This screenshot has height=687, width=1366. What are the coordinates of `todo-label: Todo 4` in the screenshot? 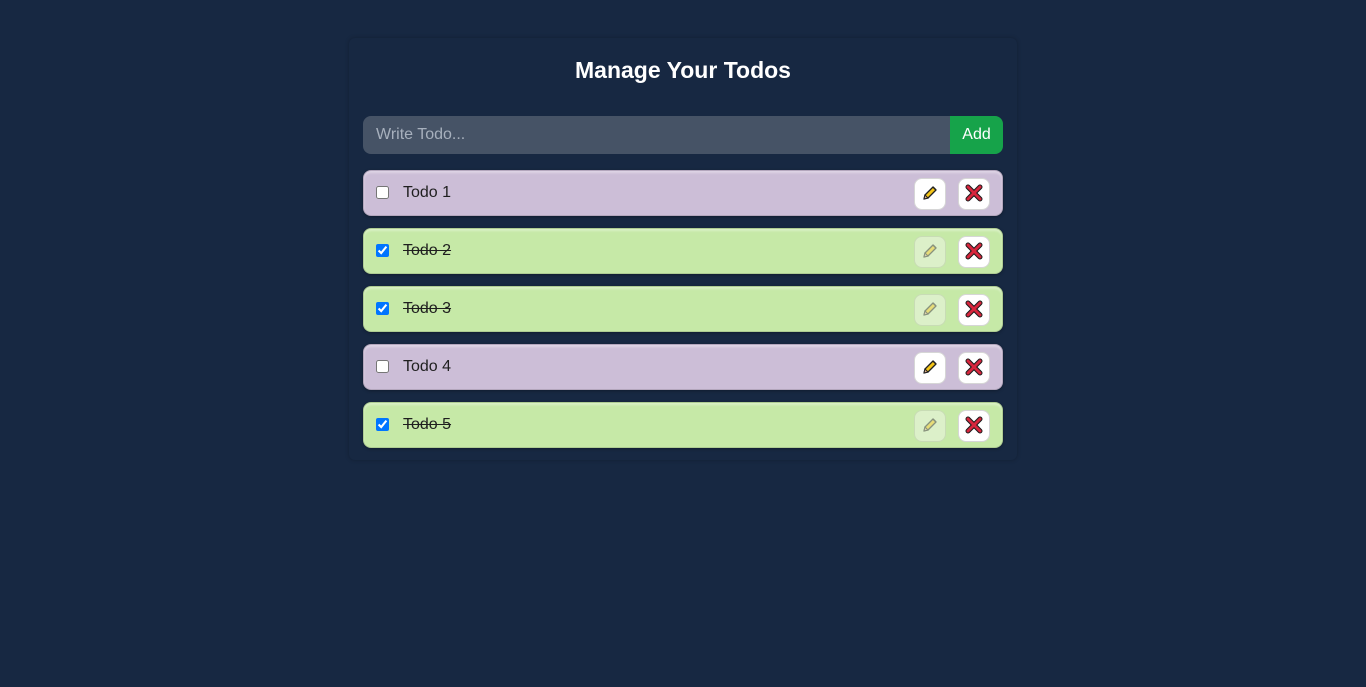 It's located at (427, 366).